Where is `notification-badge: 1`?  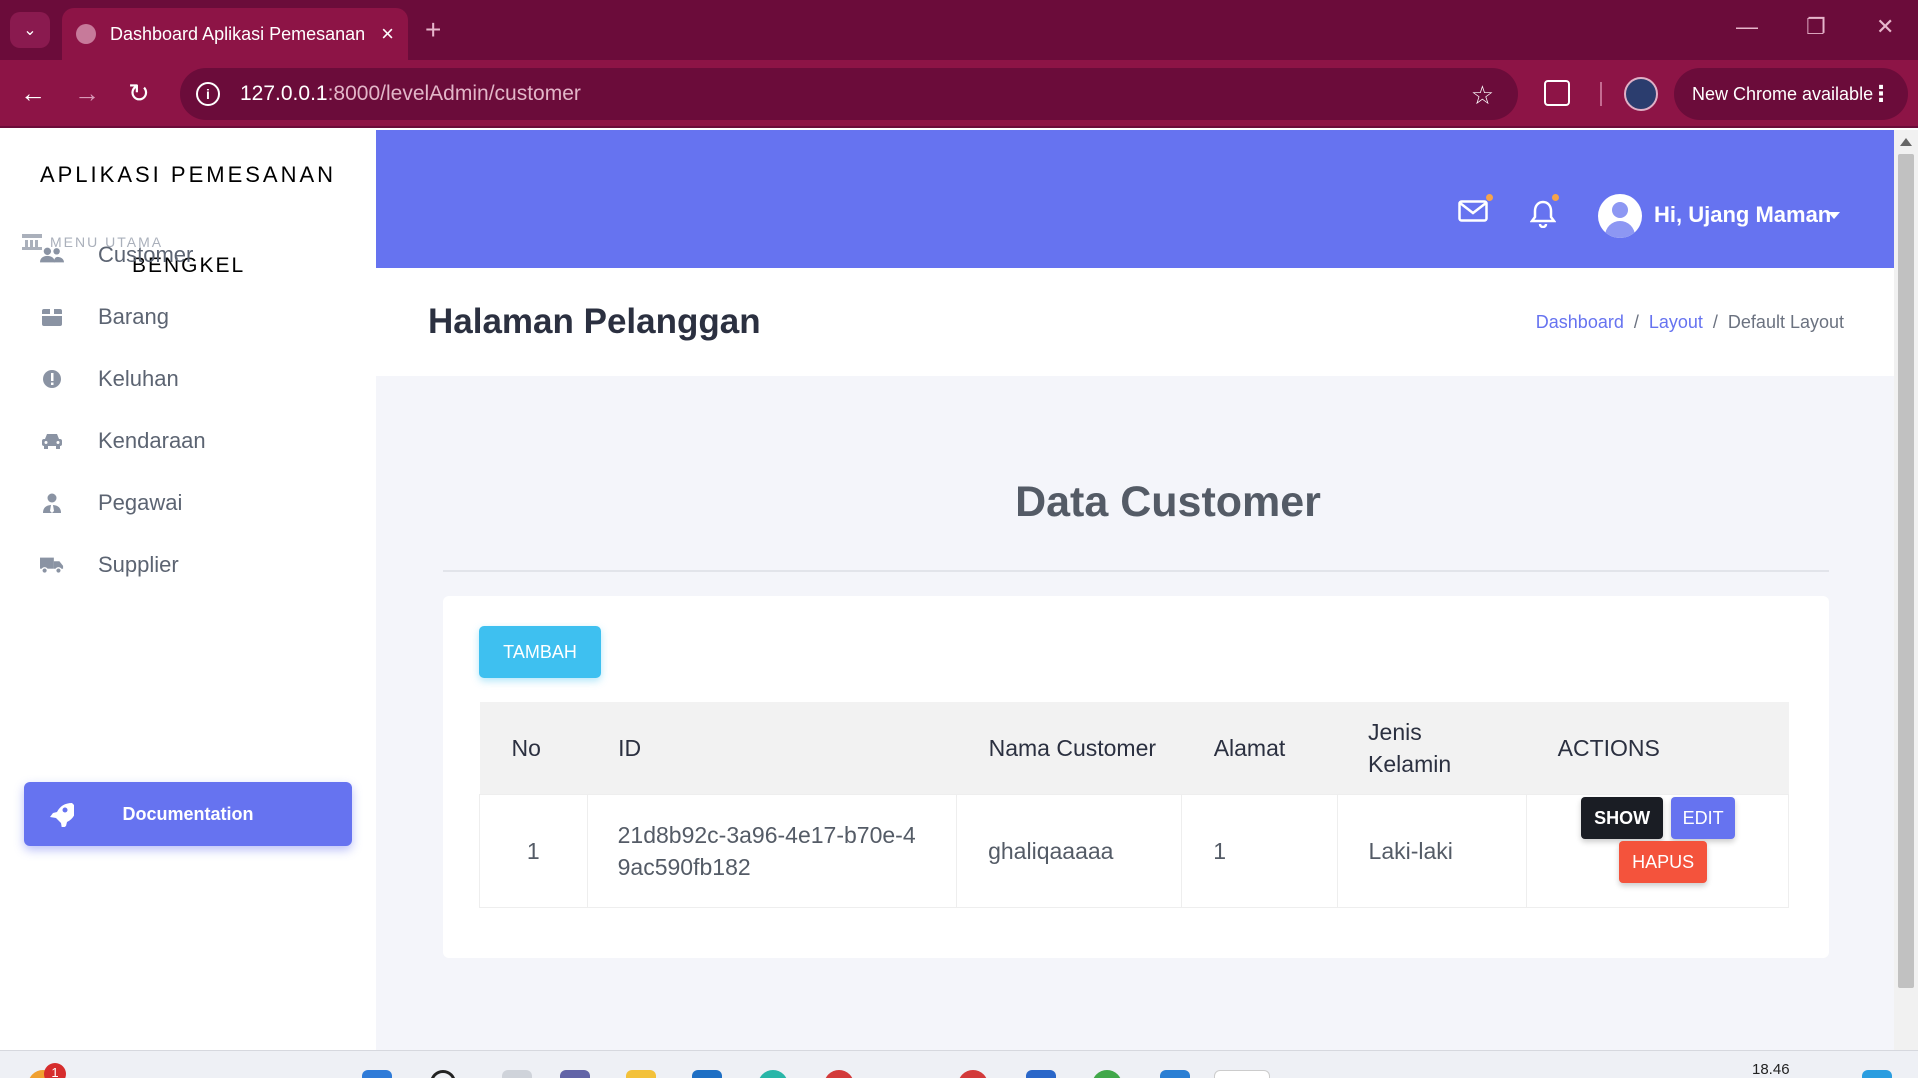 notification-badge: 1 is located at coordinates (55, 1070).